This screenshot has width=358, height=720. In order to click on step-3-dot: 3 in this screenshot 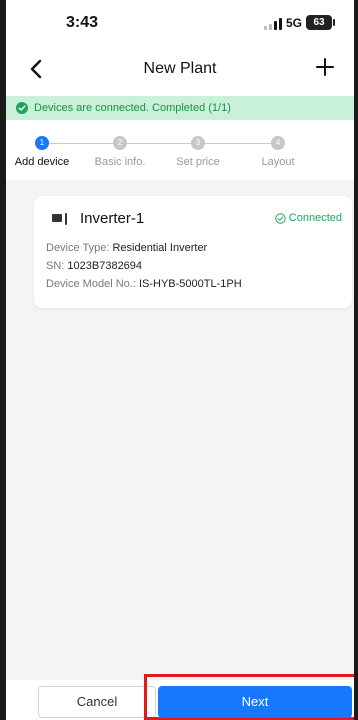, I will do `click(198, 143)`.